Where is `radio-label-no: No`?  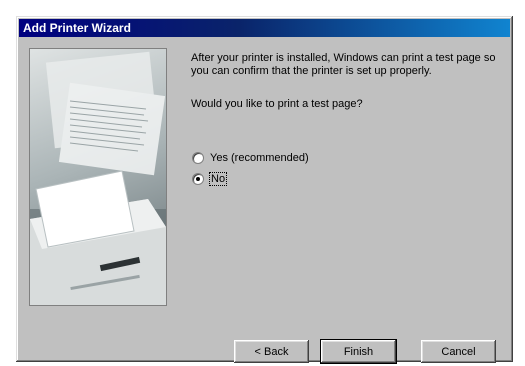
radio-label-no: No is located at coordinates (218, 179).